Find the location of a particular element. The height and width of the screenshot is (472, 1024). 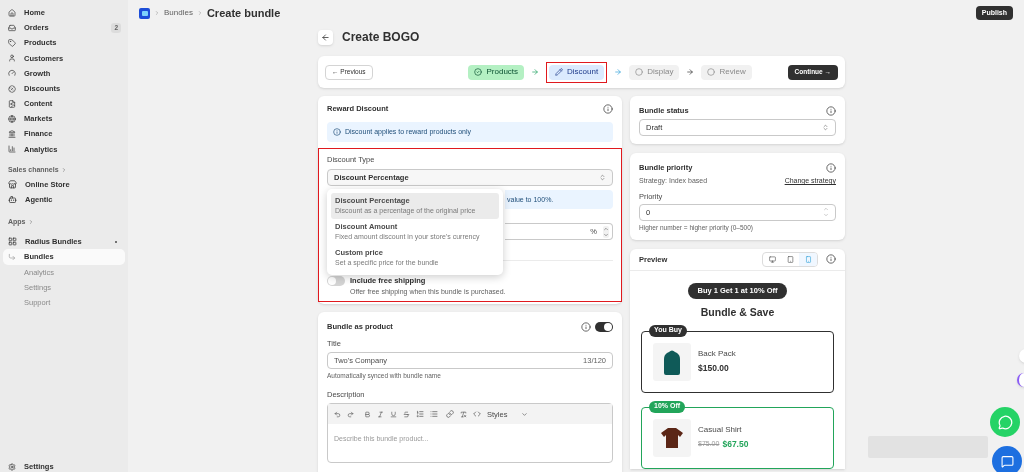

back-button is located at coordinates (325, 37).